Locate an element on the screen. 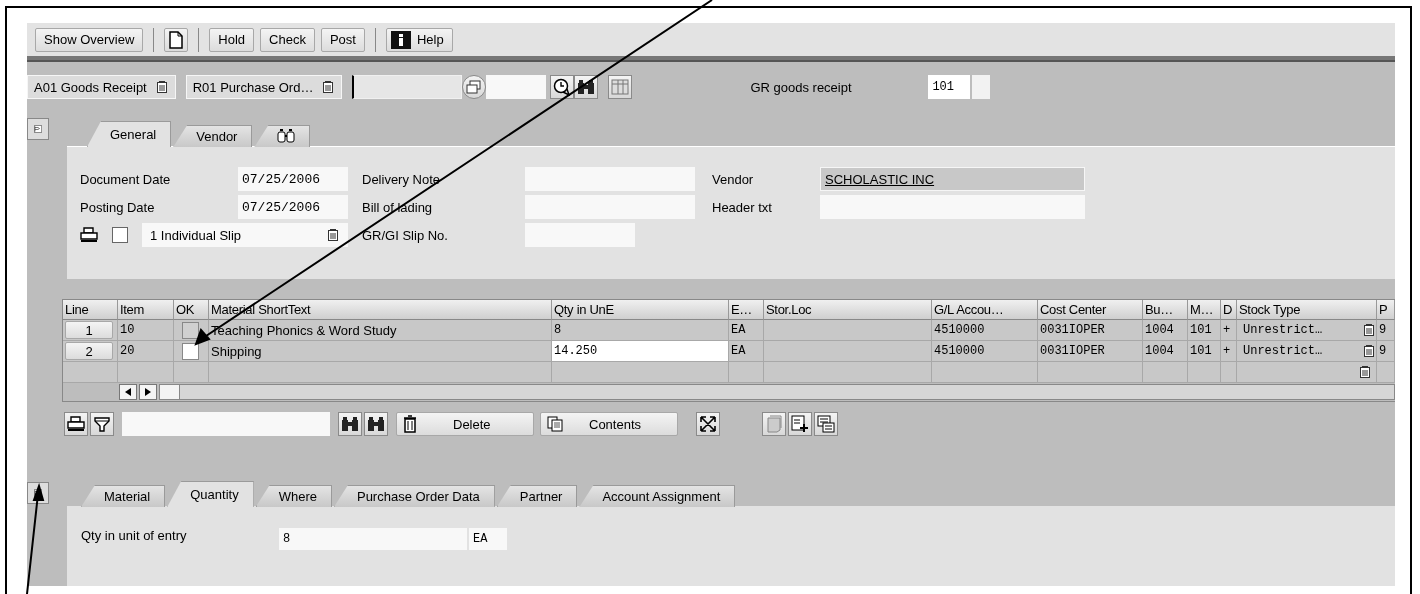  field-label: Delivery Note is located at coordinates (402, 179).